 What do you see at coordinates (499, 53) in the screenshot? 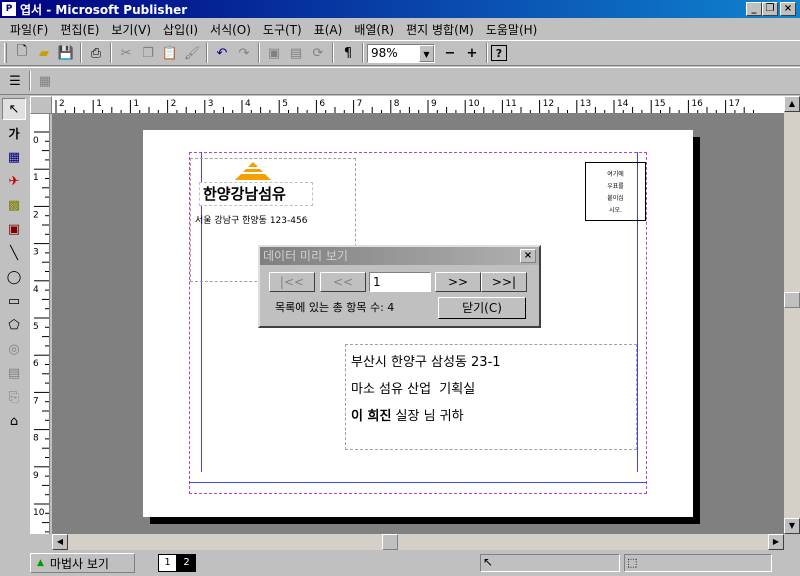
I see `help-icon: ?` at bounding box center [499, 53].